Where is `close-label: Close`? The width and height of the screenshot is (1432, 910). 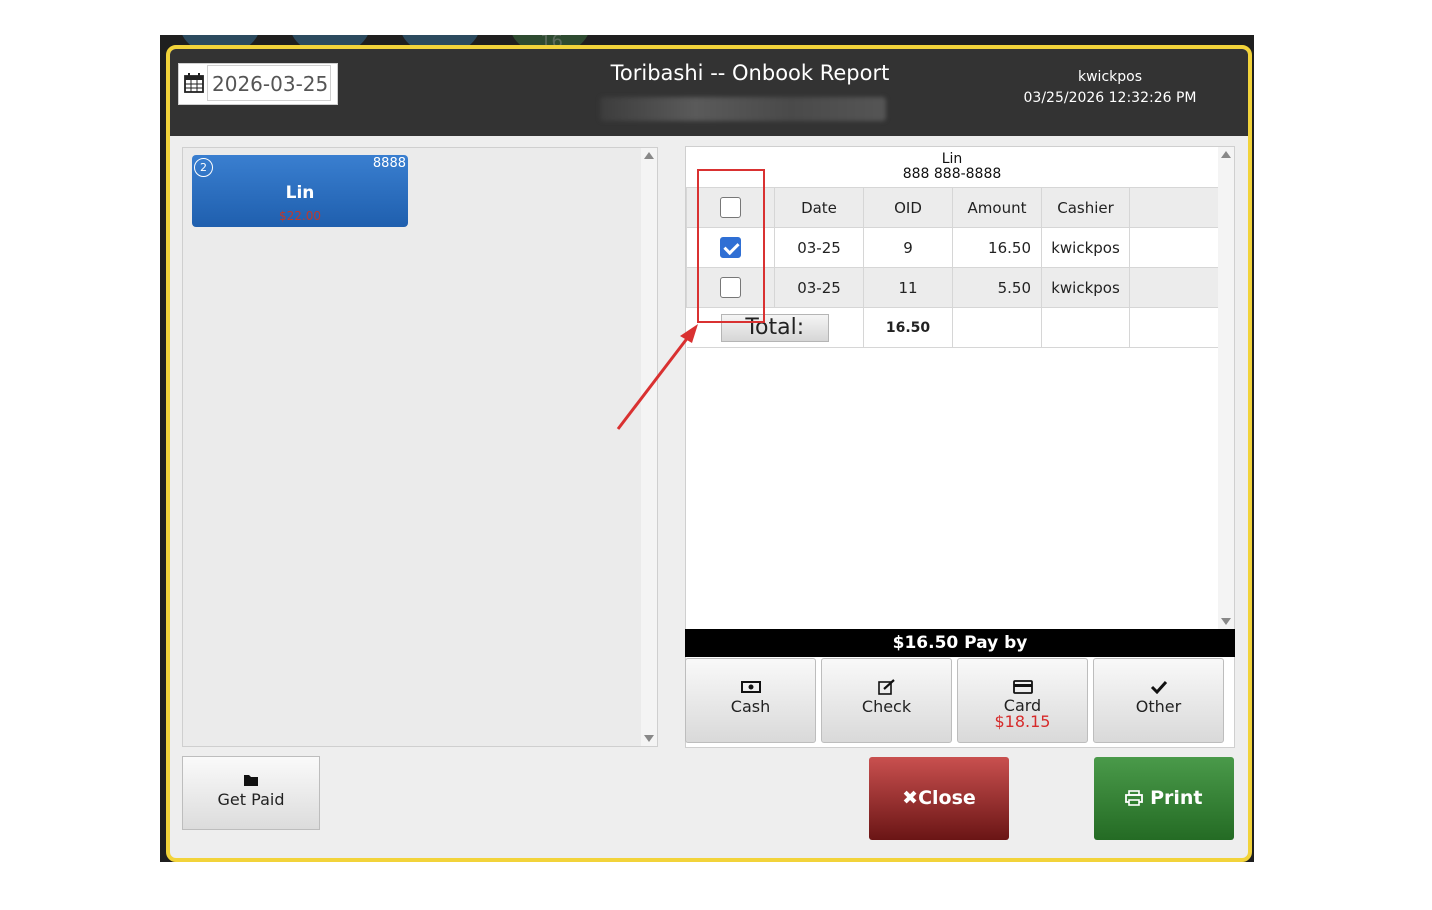 close-label: Close is located at coordinates (947, 798).